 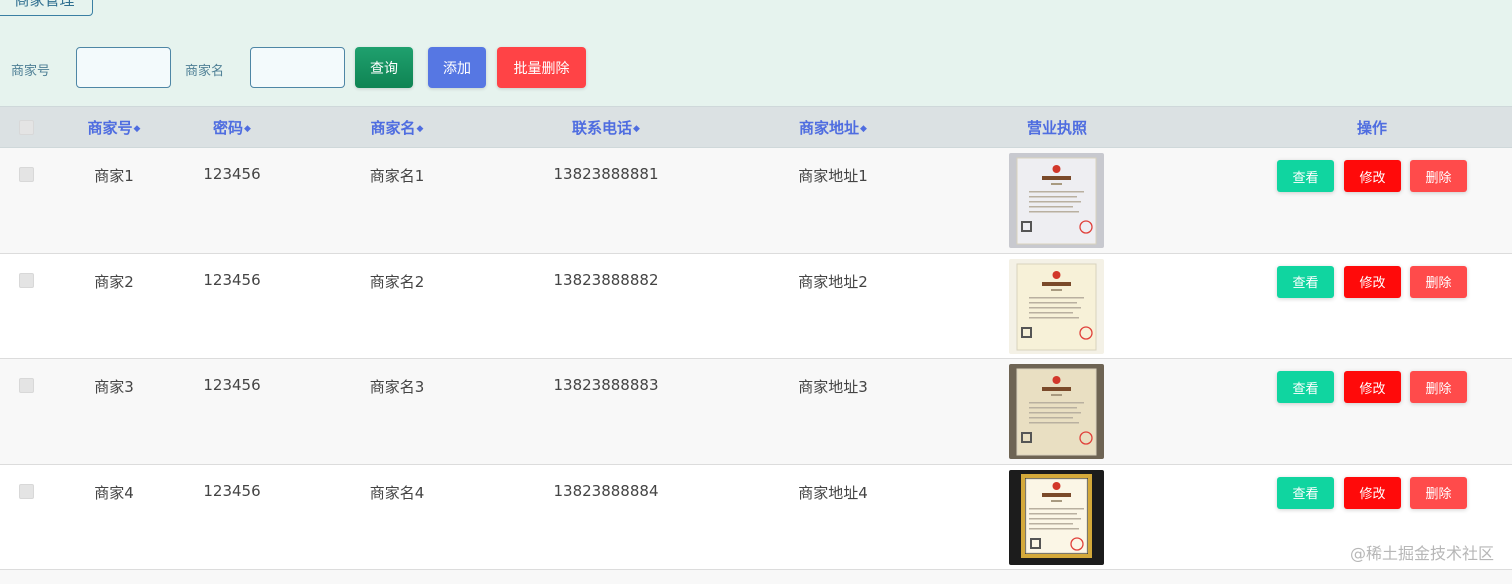 What do you see at coordinates (232, 128) in the screenshot?
I see `header-password: 密码◆` at bounding box center [232, 128].